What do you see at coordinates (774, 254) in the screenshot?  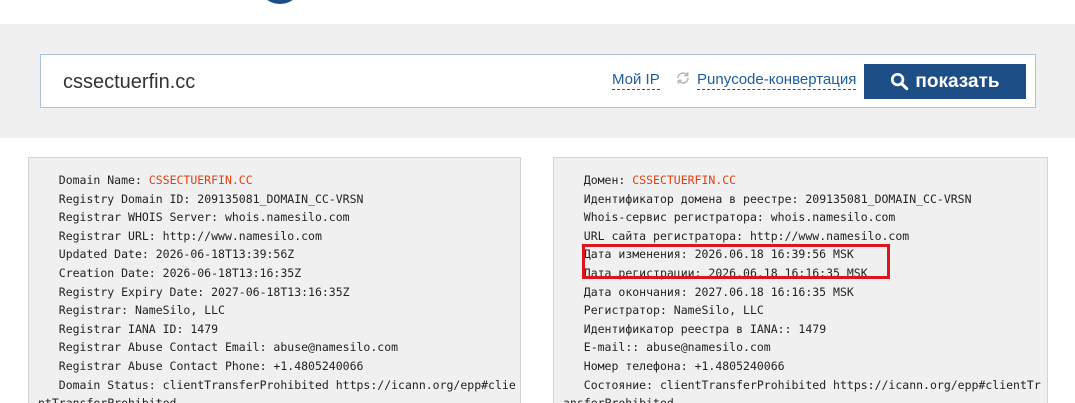 I see `whois-value: 2026.06.18 16:39:56 MSK` at bounding box center [774, 254].